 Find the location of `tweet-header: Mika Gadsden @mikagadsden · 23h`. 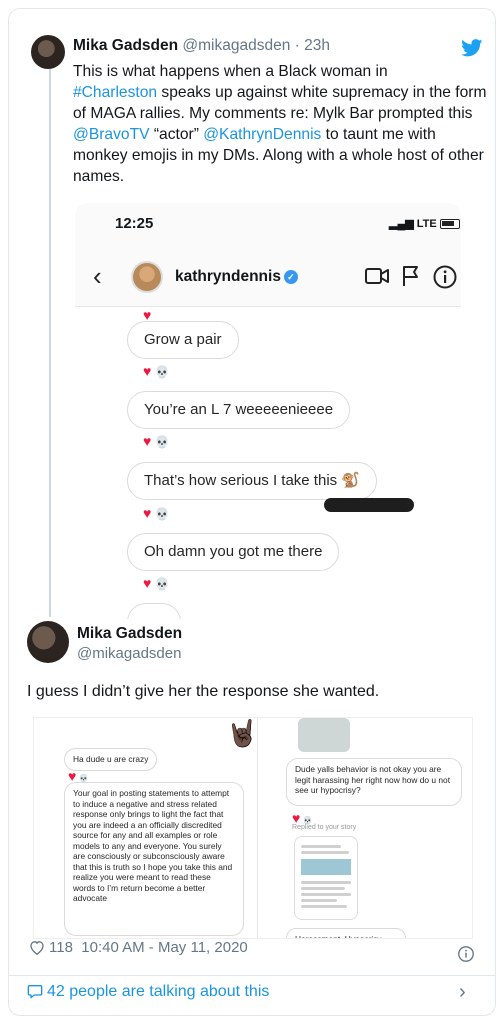

tweet-header: Mika Gadsden @mikagadsden · 23h is located at coordinates (201, 46).